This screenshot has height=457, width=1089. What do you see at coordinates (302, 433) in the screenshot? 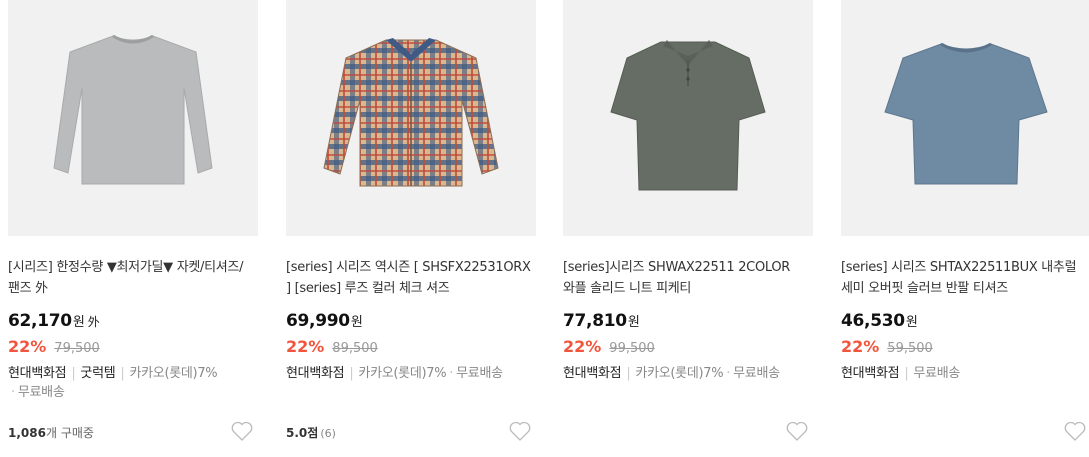
I see `rating-score: 5.0점` at bounding box center [302, 433].